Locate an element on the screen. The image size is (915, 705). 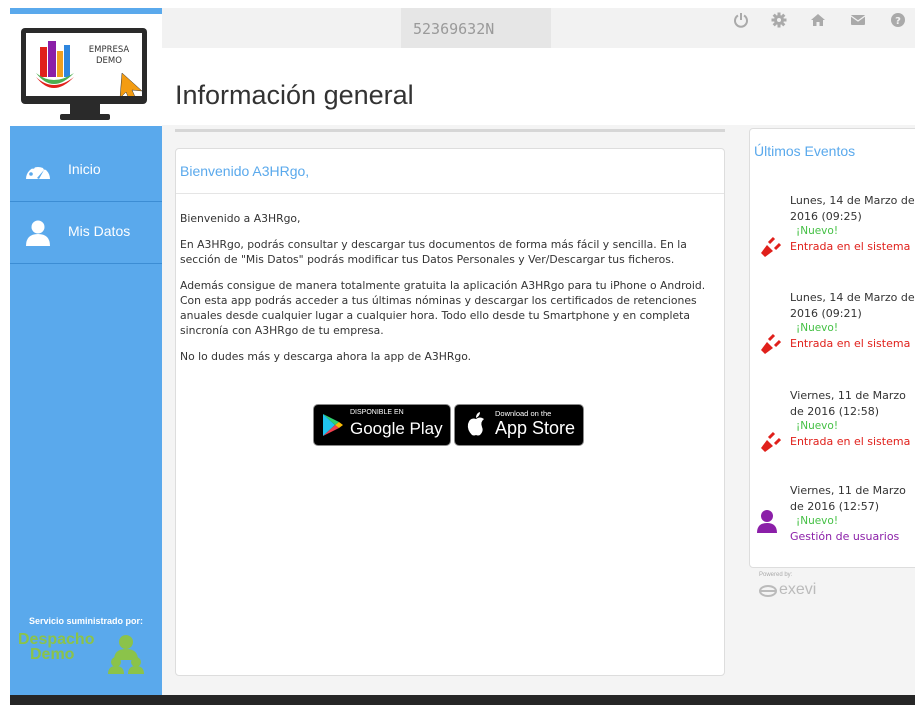
exevi-logo: exevi is located at coordinates (787, 590).